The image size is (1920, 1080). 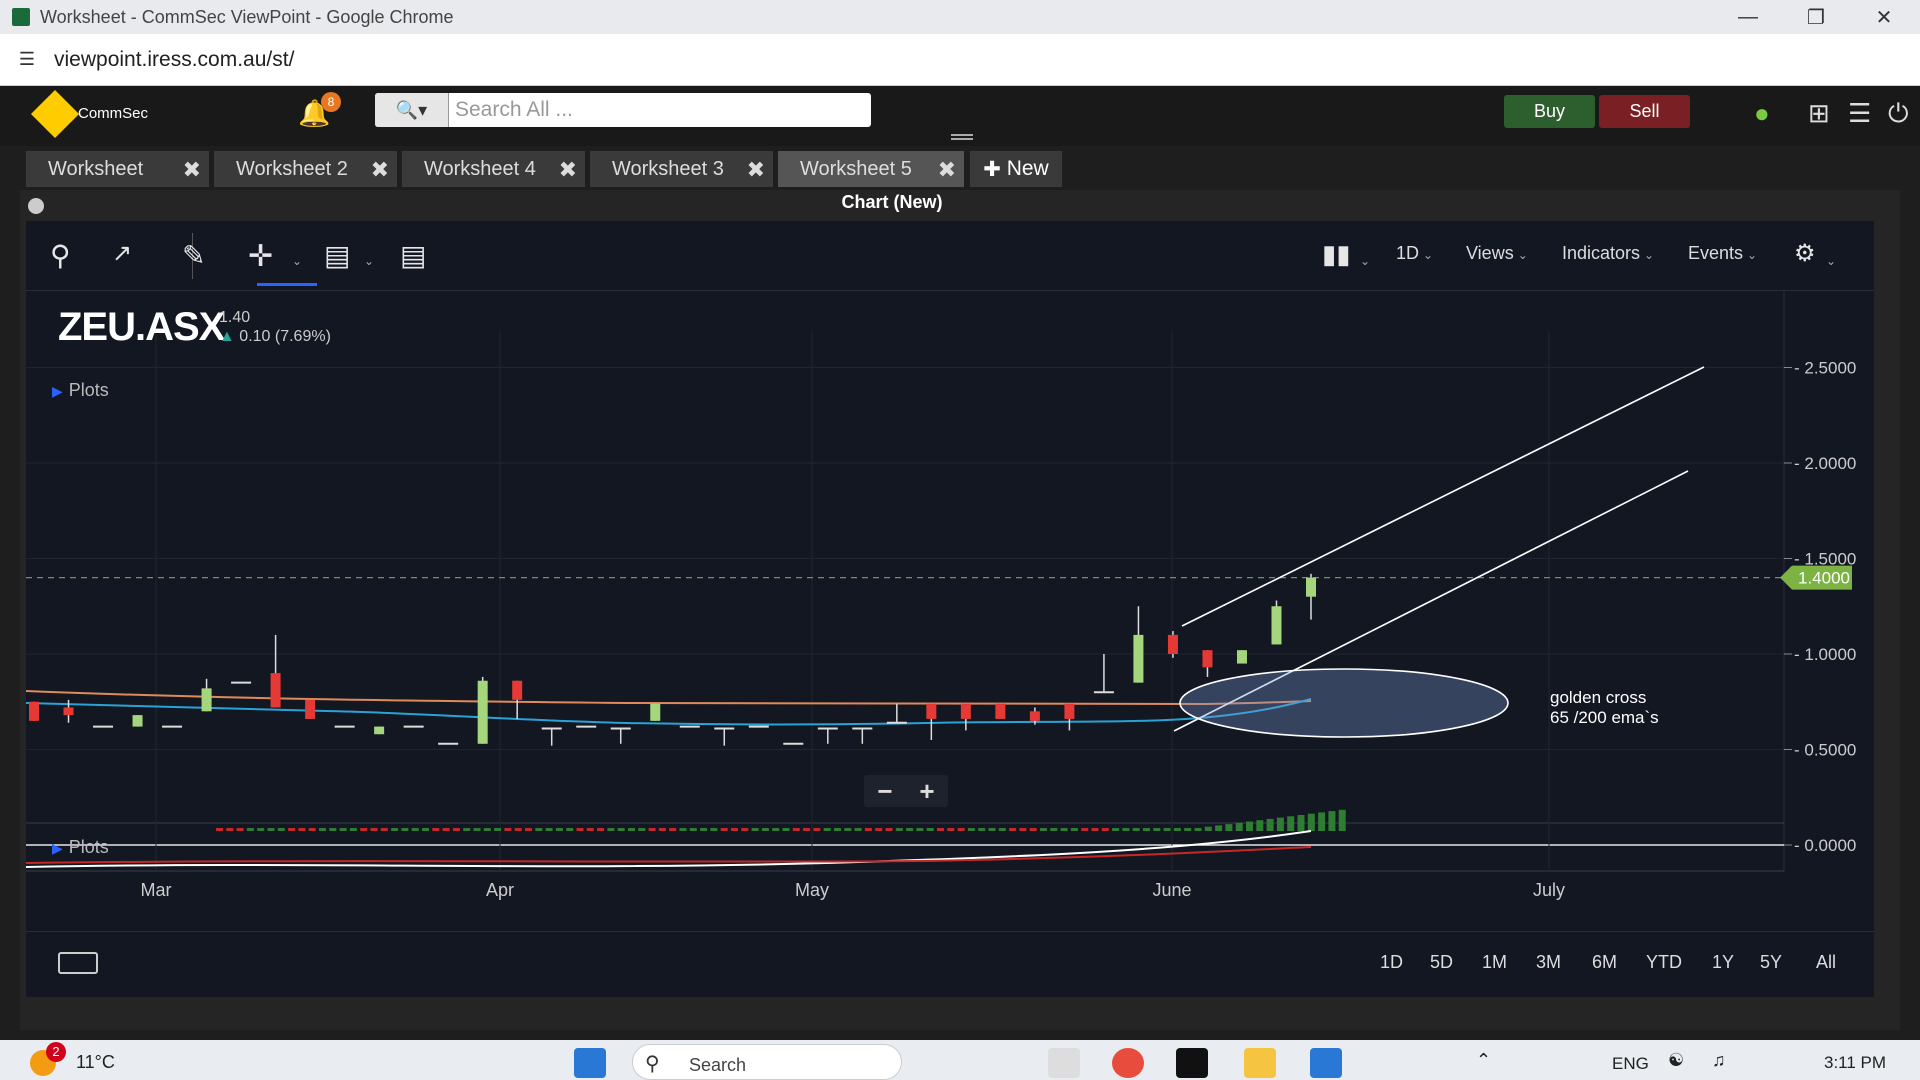 What do you see at coordinates (856, 168) in the screenshot?
I see `tab-label: Worksheet 5` at bounding box center [856, 168].